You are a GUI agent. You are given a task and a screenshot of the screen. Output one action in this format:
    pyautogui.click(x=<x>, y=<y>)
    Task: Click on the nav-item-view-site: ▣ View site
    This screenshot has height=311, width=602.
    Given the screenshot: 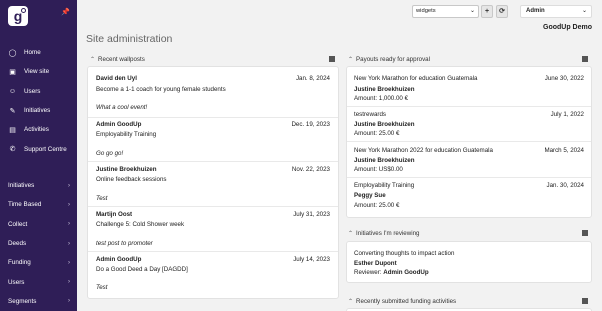 What is the action you would take?
    pyautogui.click(x=38, y=71)
    